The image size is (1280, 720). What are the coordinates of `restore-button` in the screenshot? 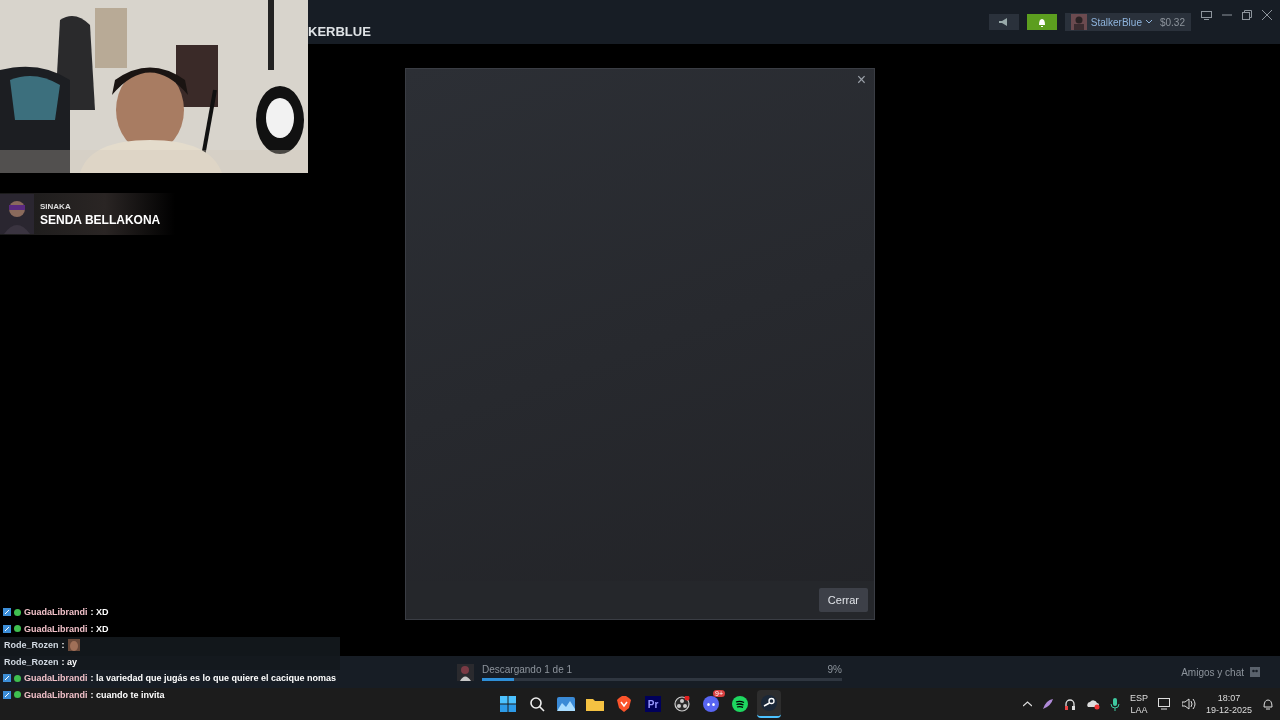 It's located at (1247, 15).